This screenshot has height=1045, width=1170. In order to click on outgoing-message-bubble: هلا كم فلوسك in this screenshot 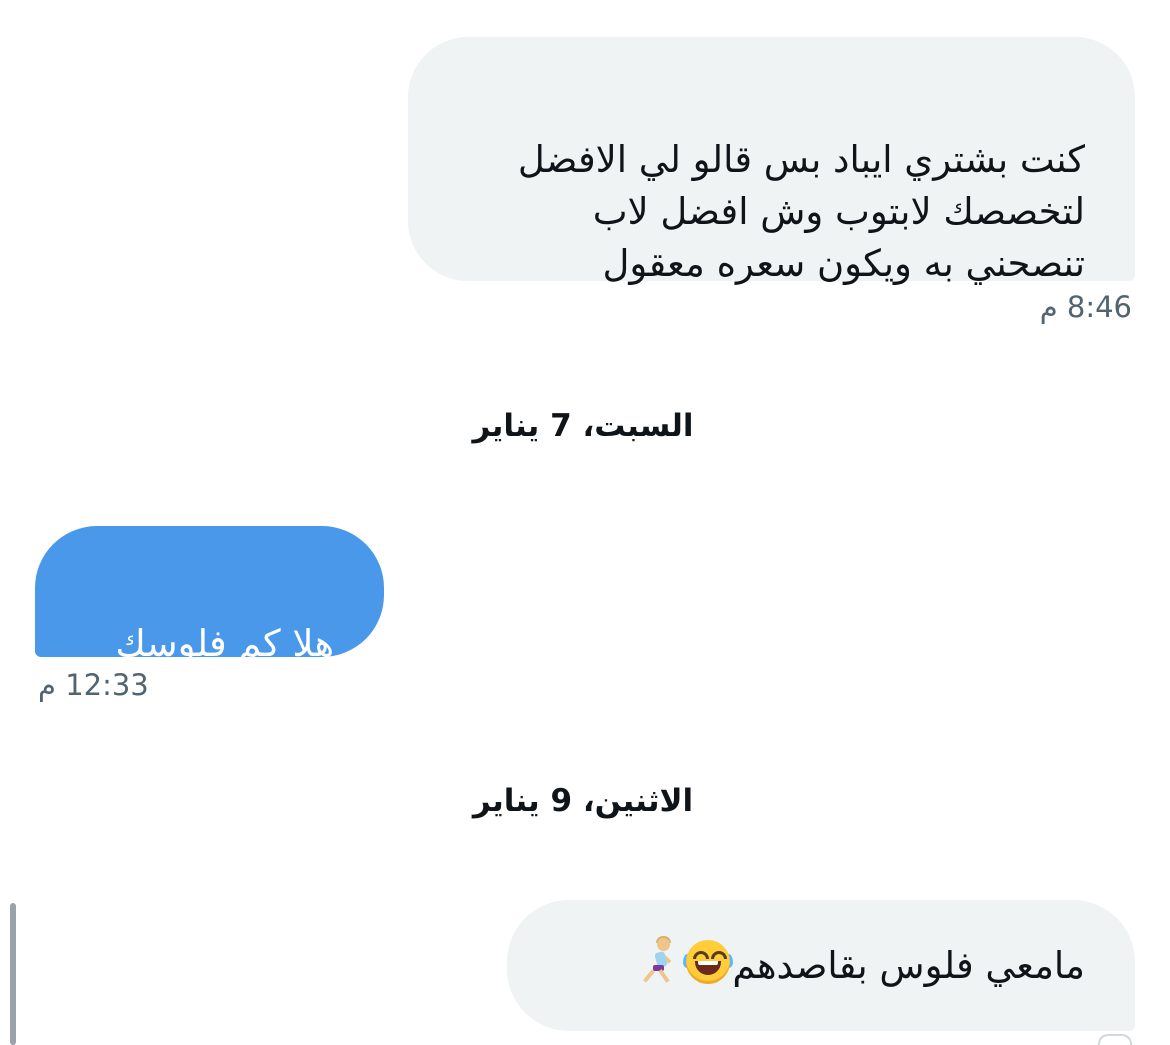, I will do `click(209, 595)`.